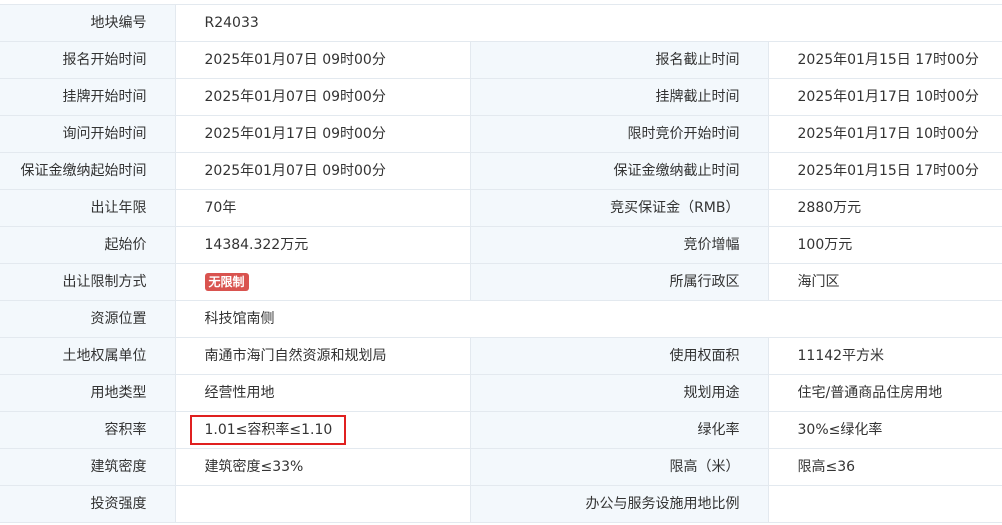 This screenshot has width=1002, height=525. What do you see at coordinates (87, 393) in the screenshot?
I see `label-land-type: 用地类型` at bounding box center [87, 393].